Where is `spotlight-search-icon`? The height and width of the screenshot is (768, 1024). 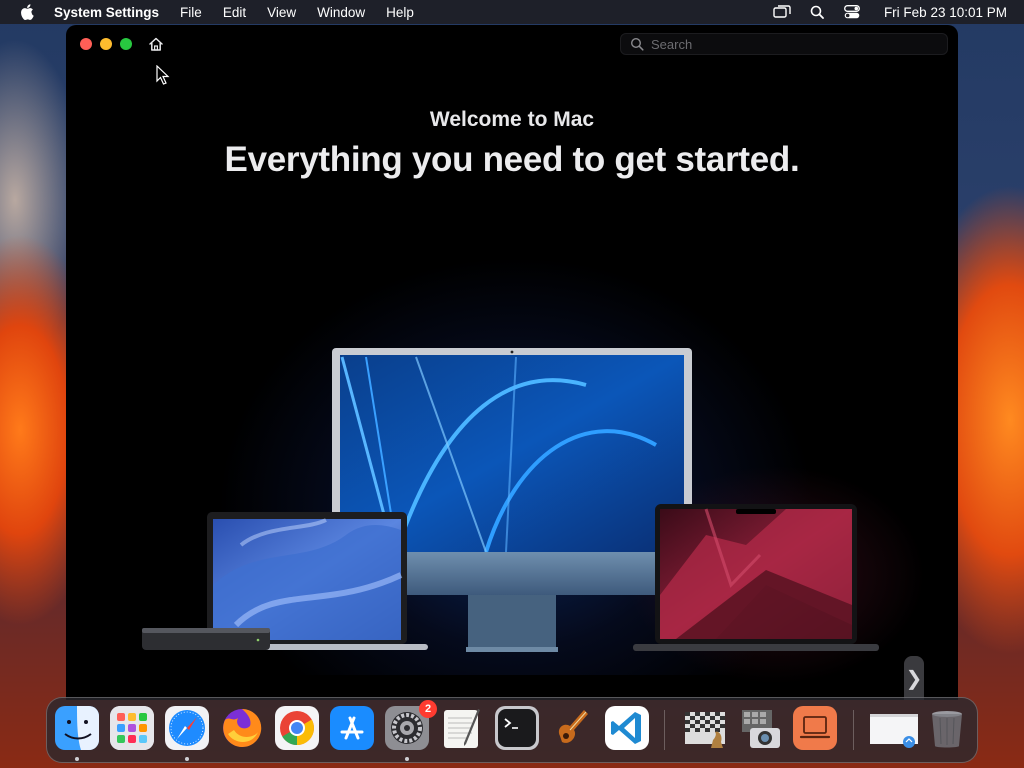
spotlight-search-icon is located at coordinates (817, 12).